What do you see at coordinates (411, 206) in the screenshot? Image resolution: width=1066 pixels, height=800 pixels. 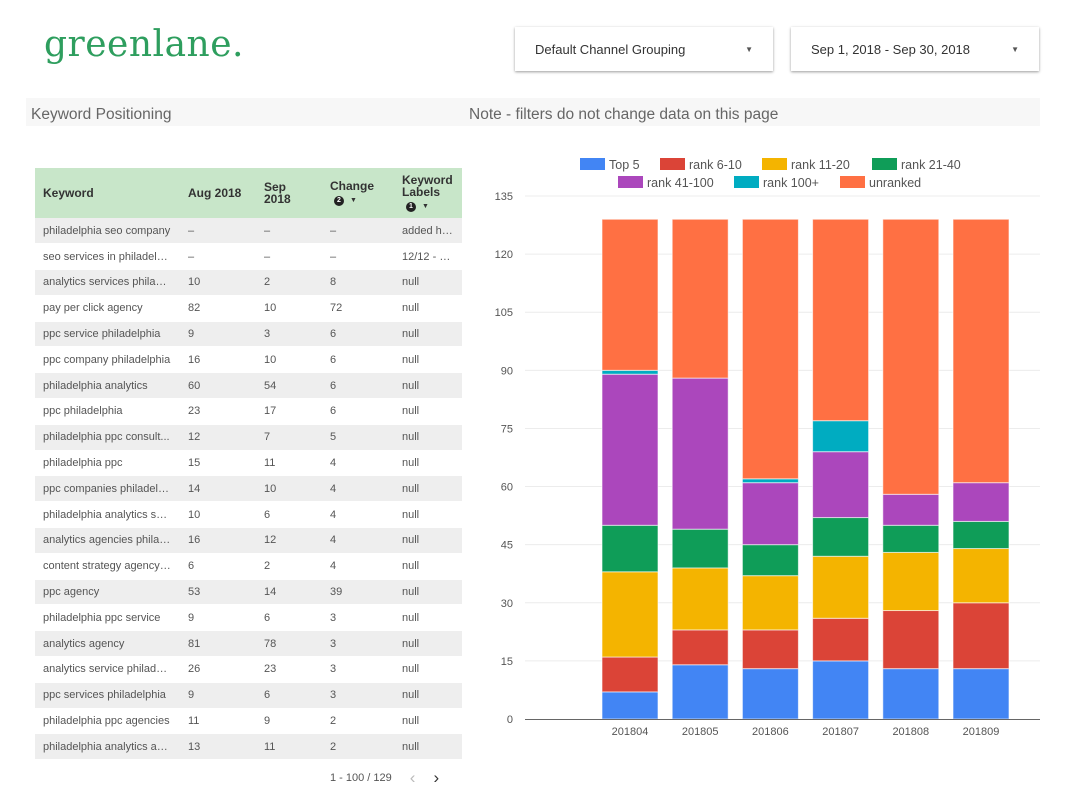 I see `sort-order-badge: 1` at bounding box center [411, 206].